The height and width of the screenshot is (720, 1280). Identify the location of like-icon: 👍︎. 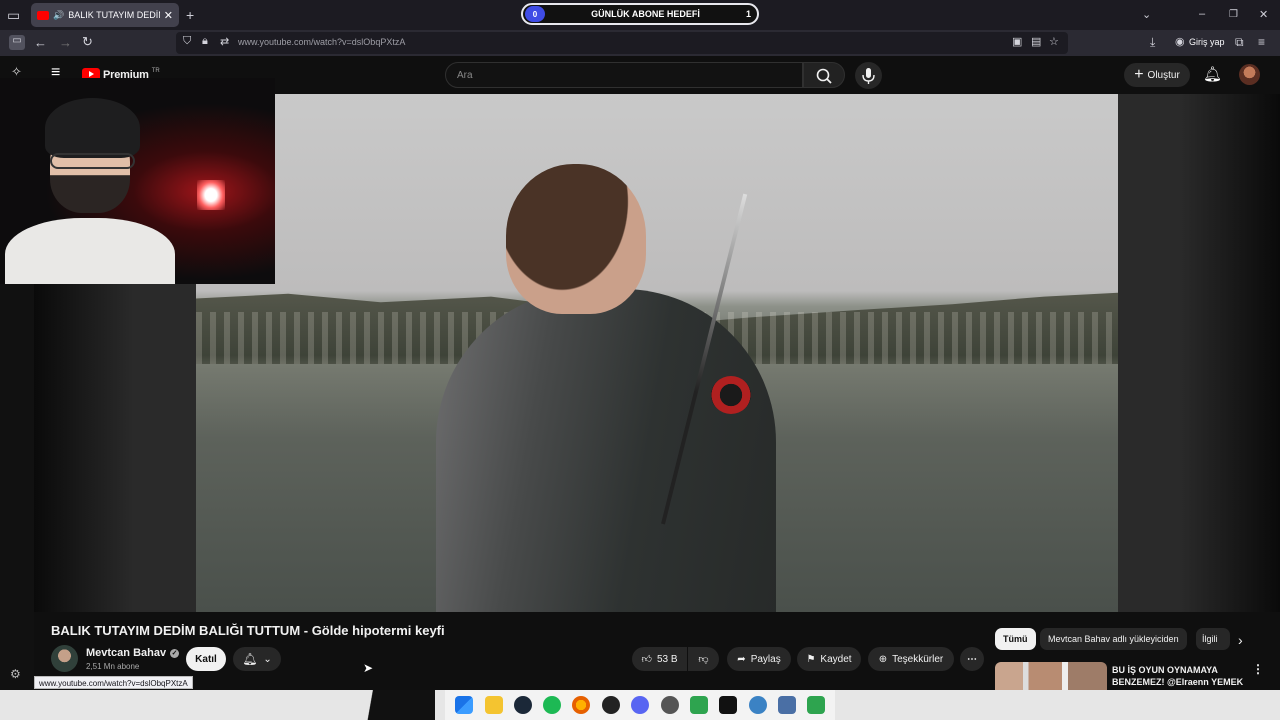
(646, 659).